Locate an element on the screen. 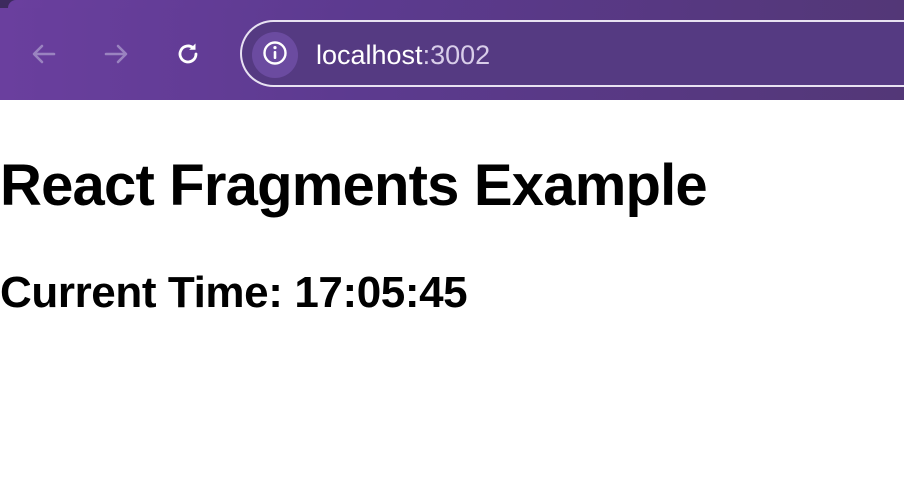  url-host: localhost is located at coordinates (369, 55).